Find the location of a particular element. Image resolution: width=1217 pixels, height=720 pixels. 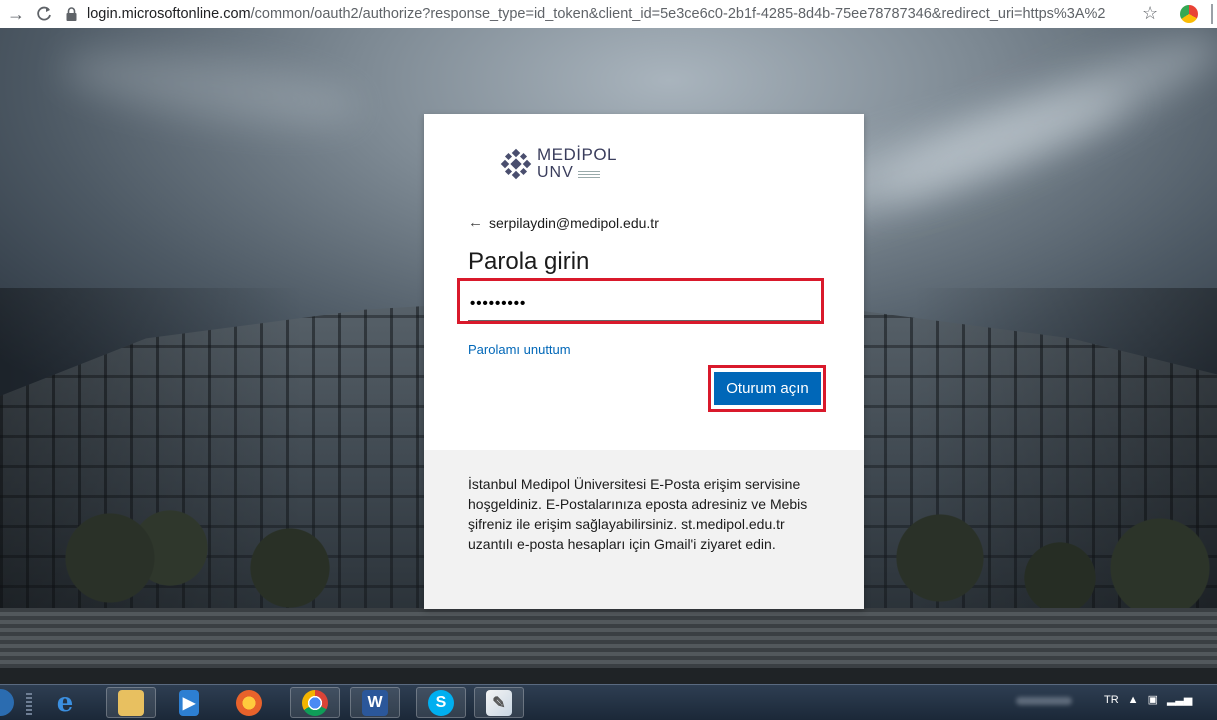

network-icon: ▣ is located at coordinates (1153, 699).